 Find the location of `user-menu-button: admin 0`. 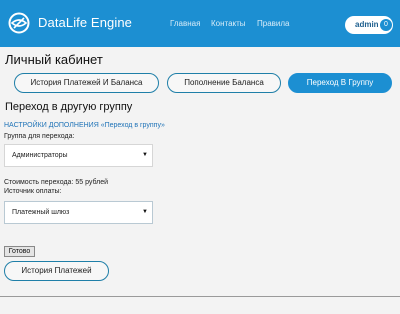

user-menu-button: admin 0 is located at coordinates (369, 25).